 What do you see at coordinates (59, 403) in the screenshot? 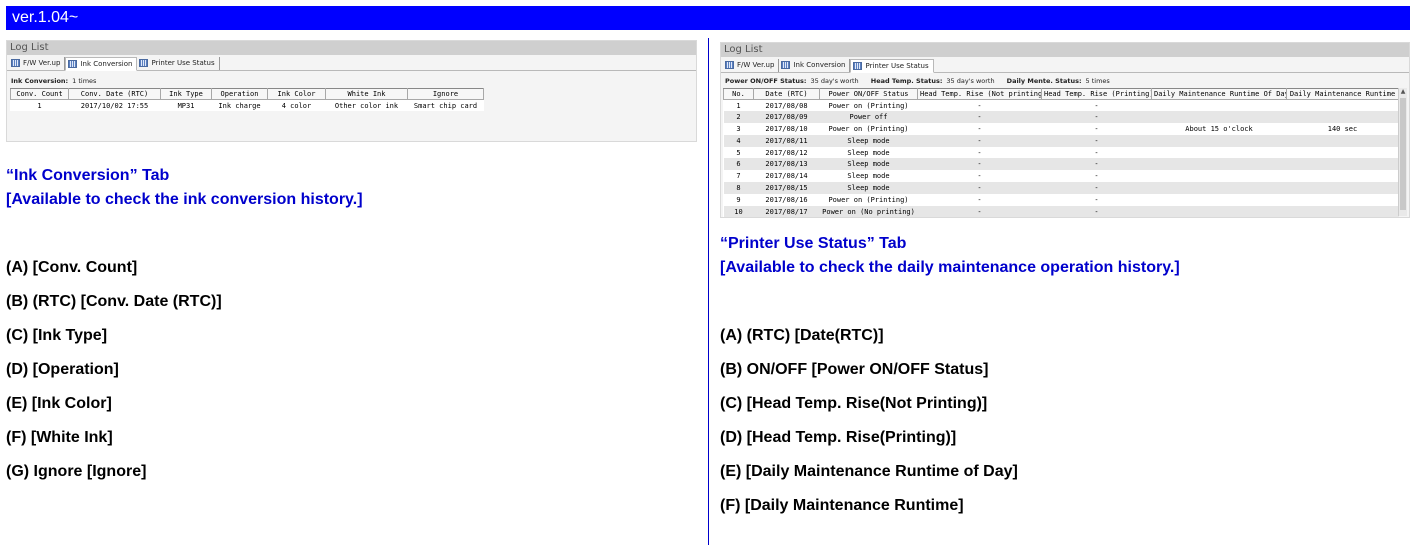
I see `list-item: (E) [Ink Color]` at bounding box center [59, 403].